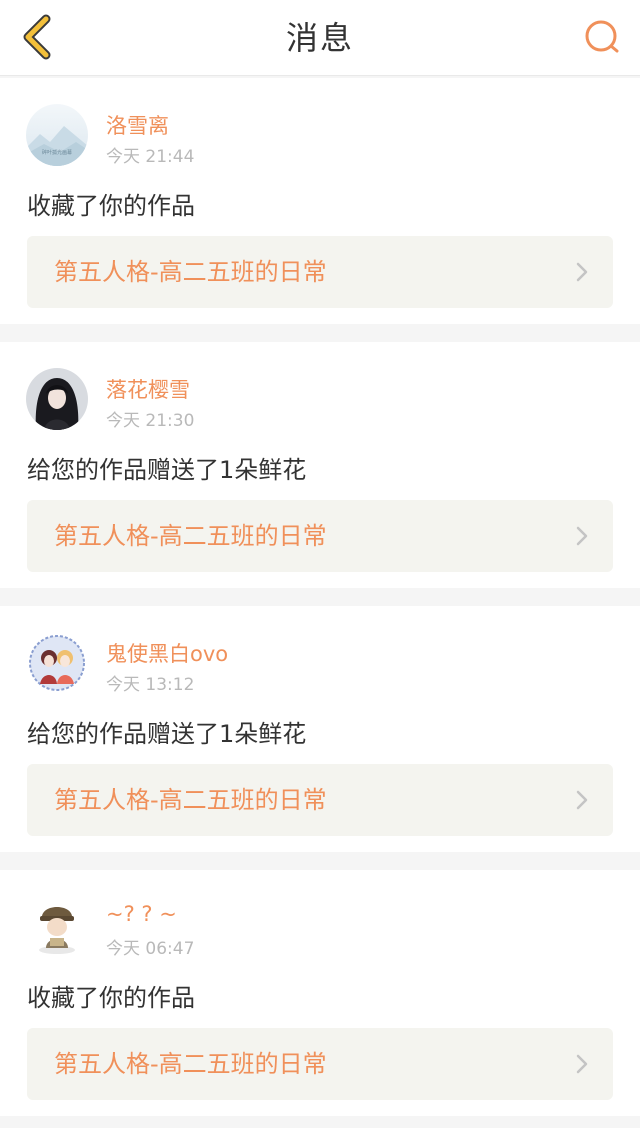  What do you see at coordinates (150, 421) in the screenshot?
I see `timestamp: 今天 21:30` at bounding box center [150, 421].